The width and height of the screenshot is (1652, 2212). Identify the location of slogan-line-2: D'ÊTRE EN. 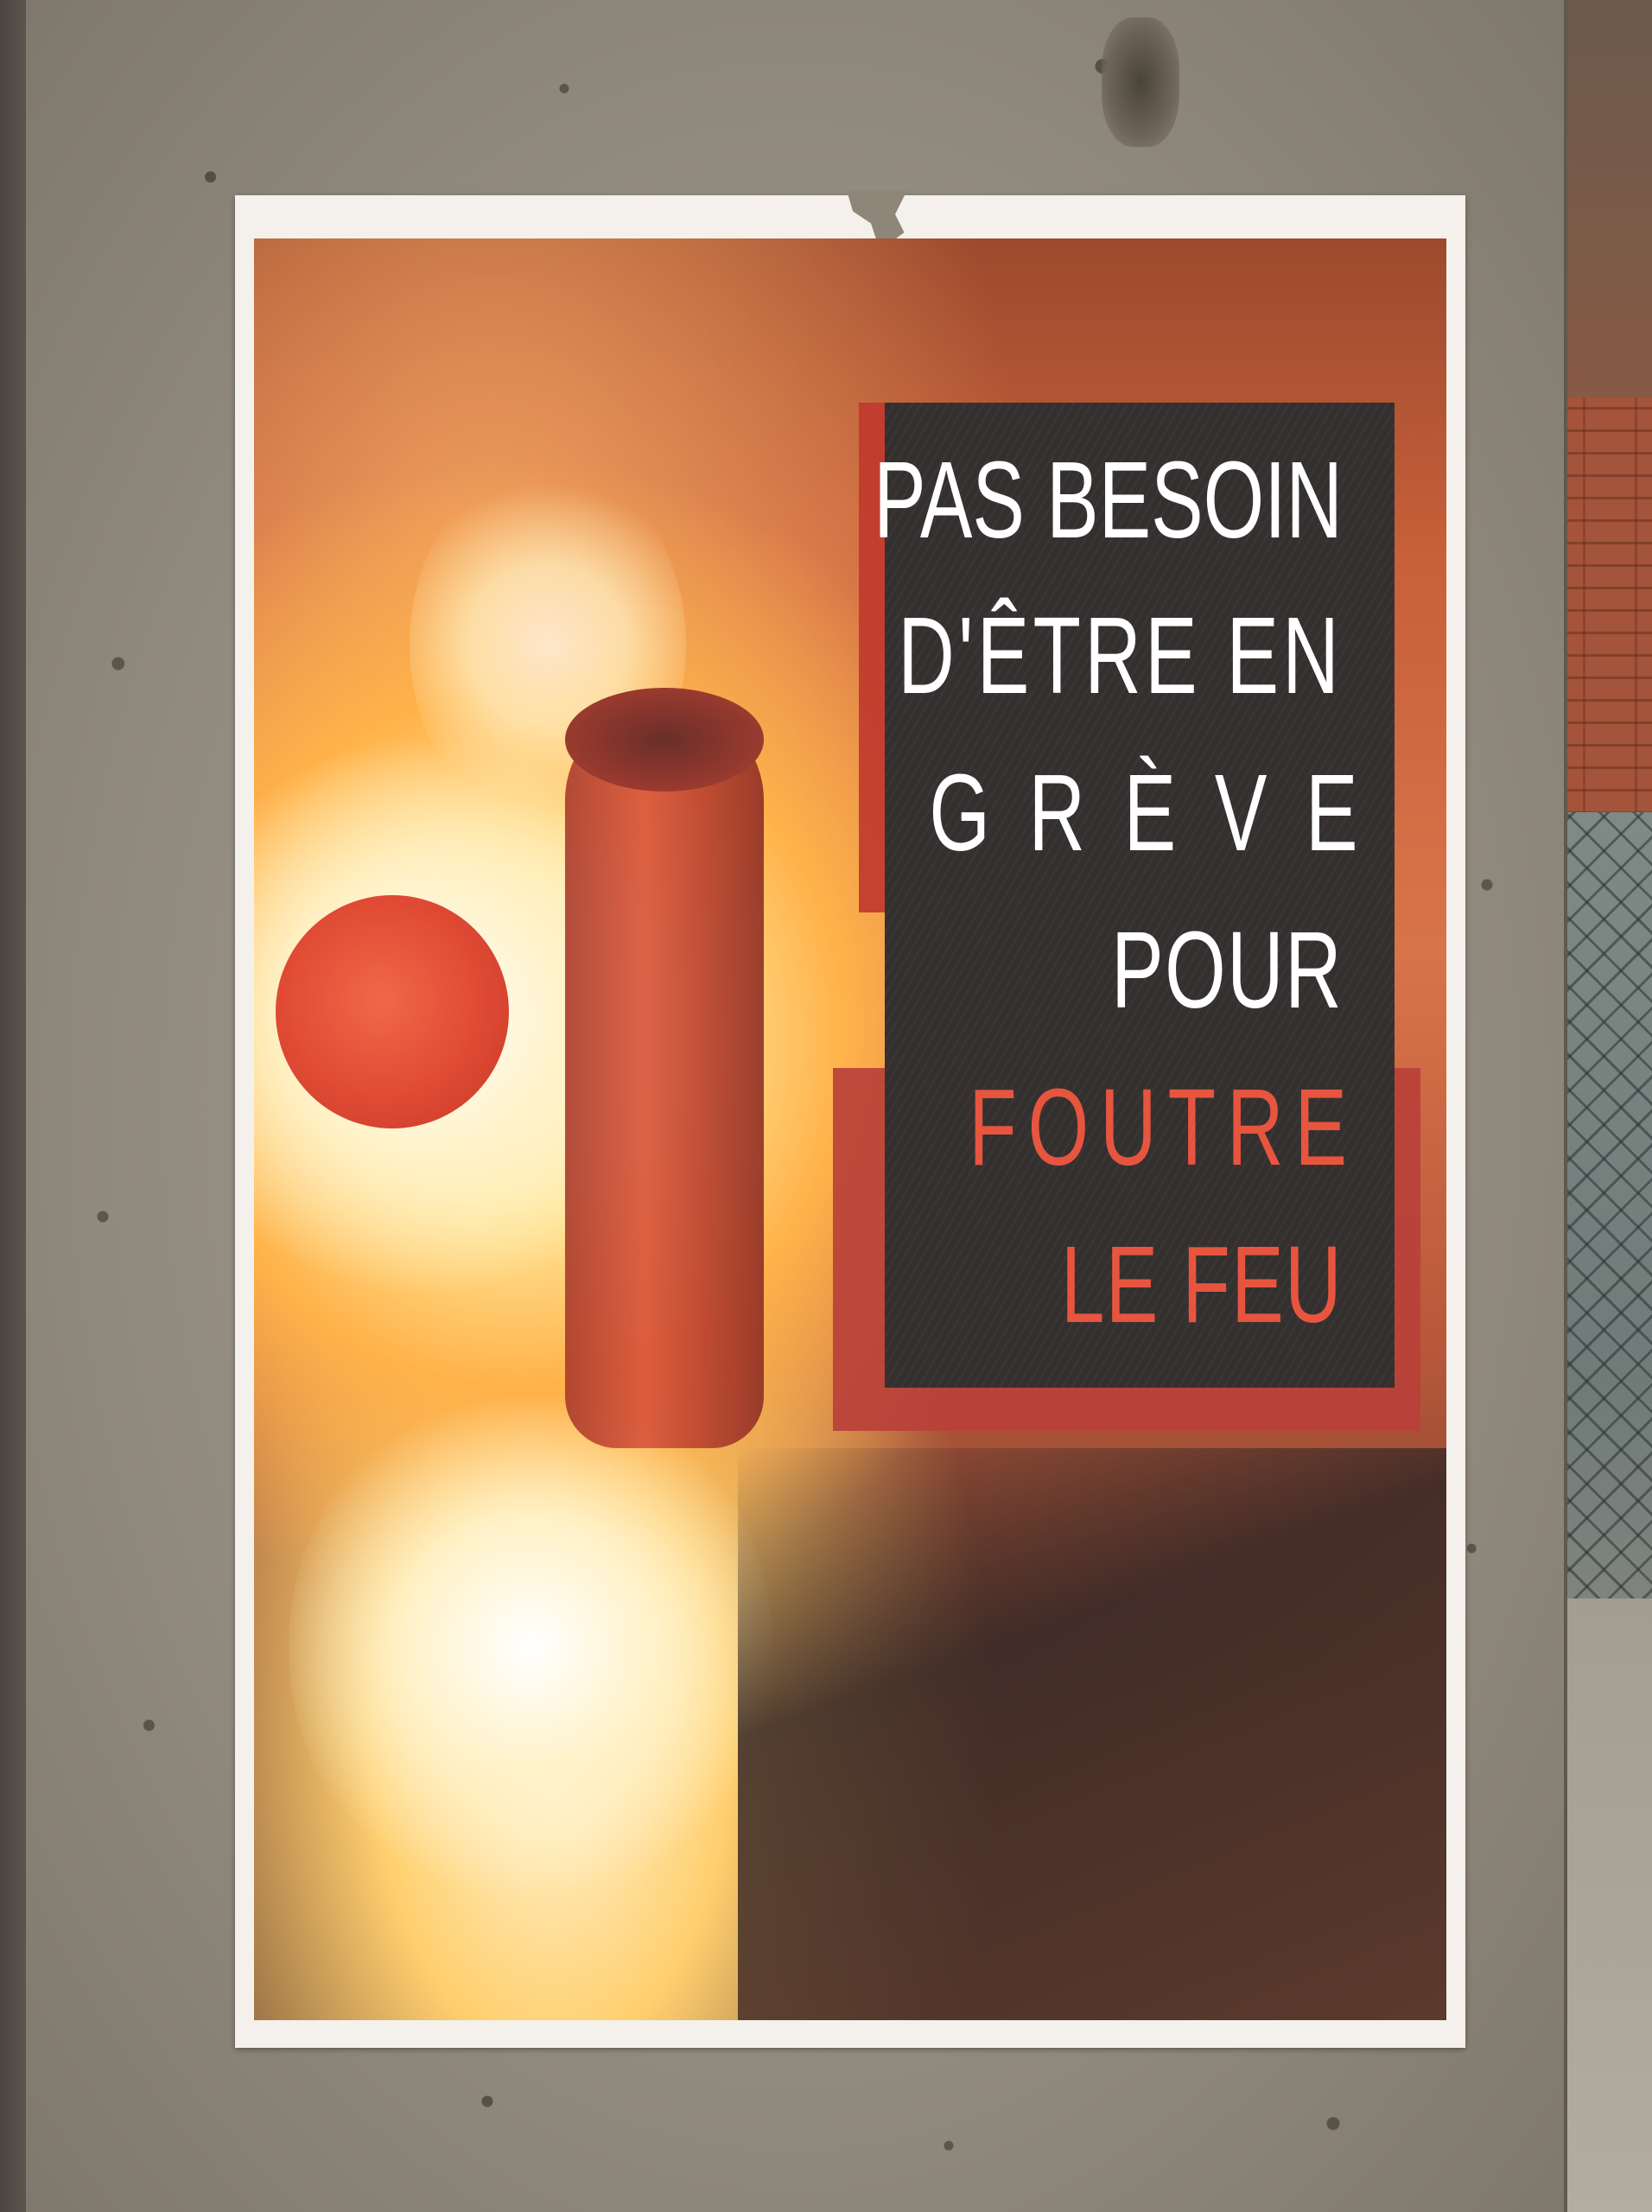
(1120, 655).